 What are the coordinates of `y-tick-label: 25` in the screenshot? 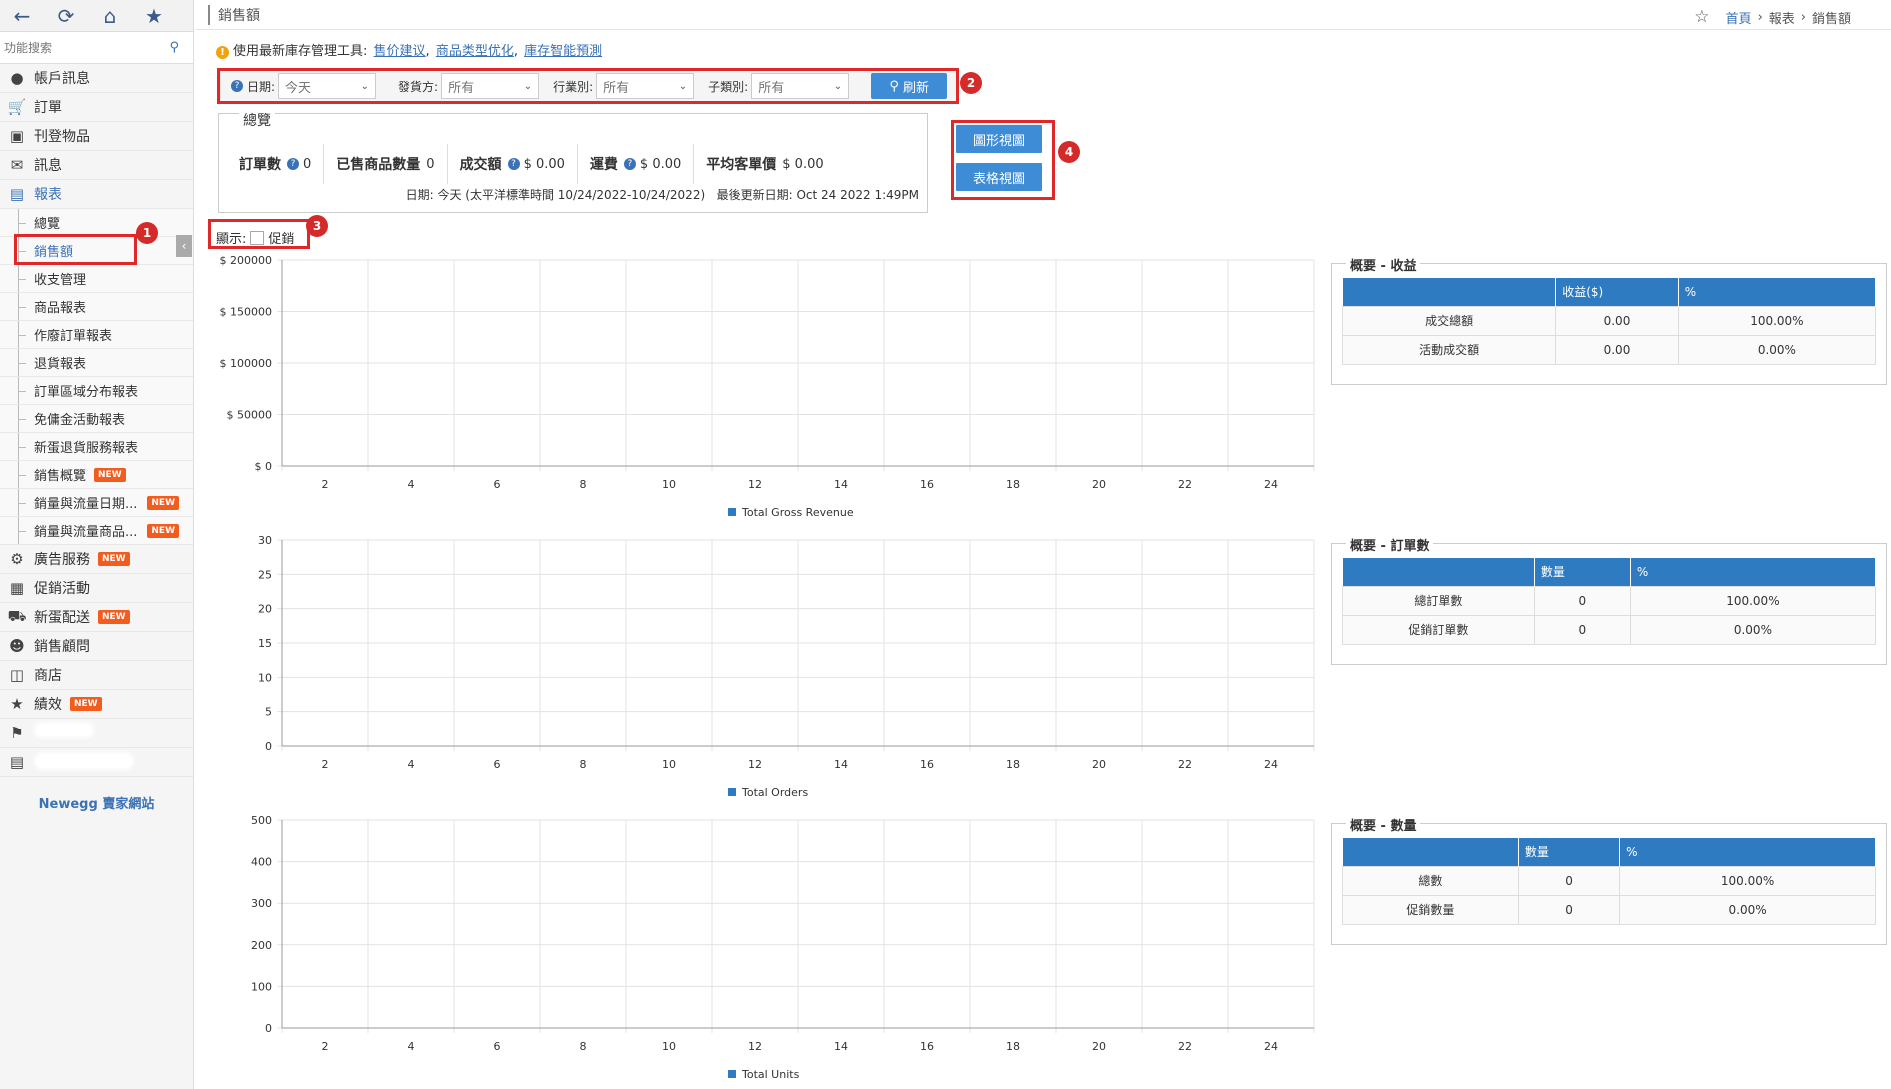 It's located at (265, 574).